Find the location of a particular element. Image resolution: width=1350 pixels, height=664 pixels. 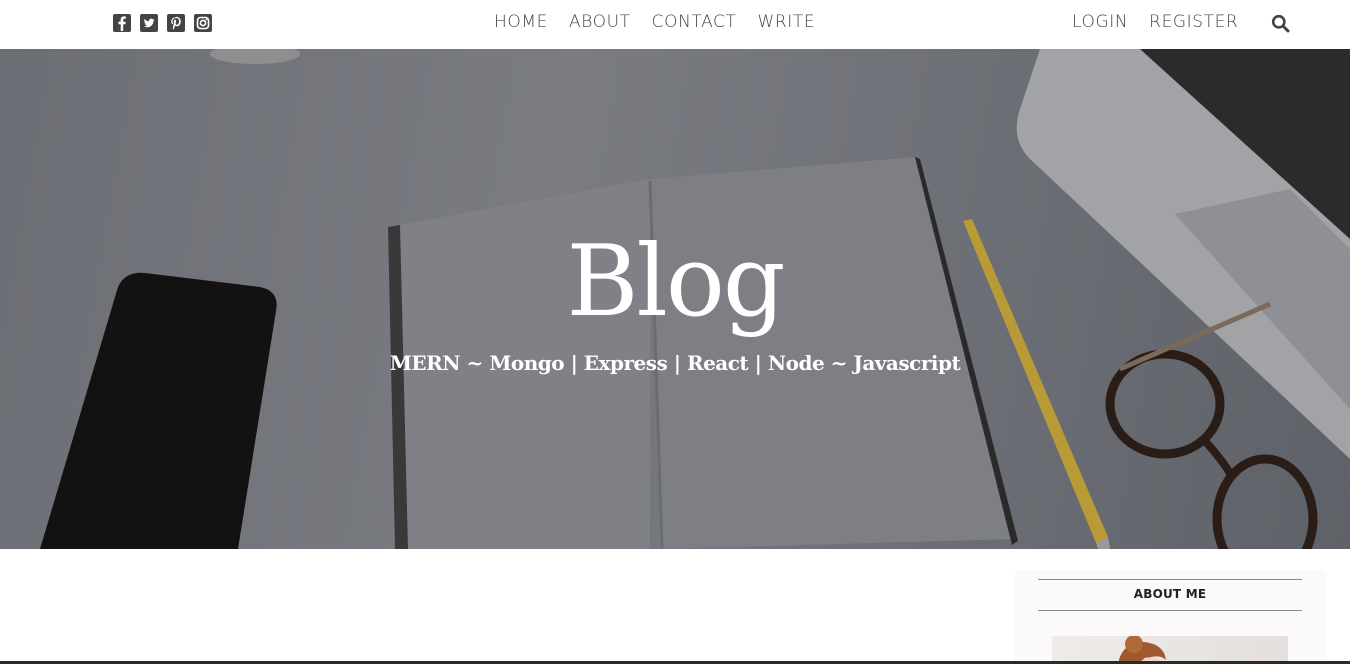

hero-title: Blog is located at coordinates (675, 282).